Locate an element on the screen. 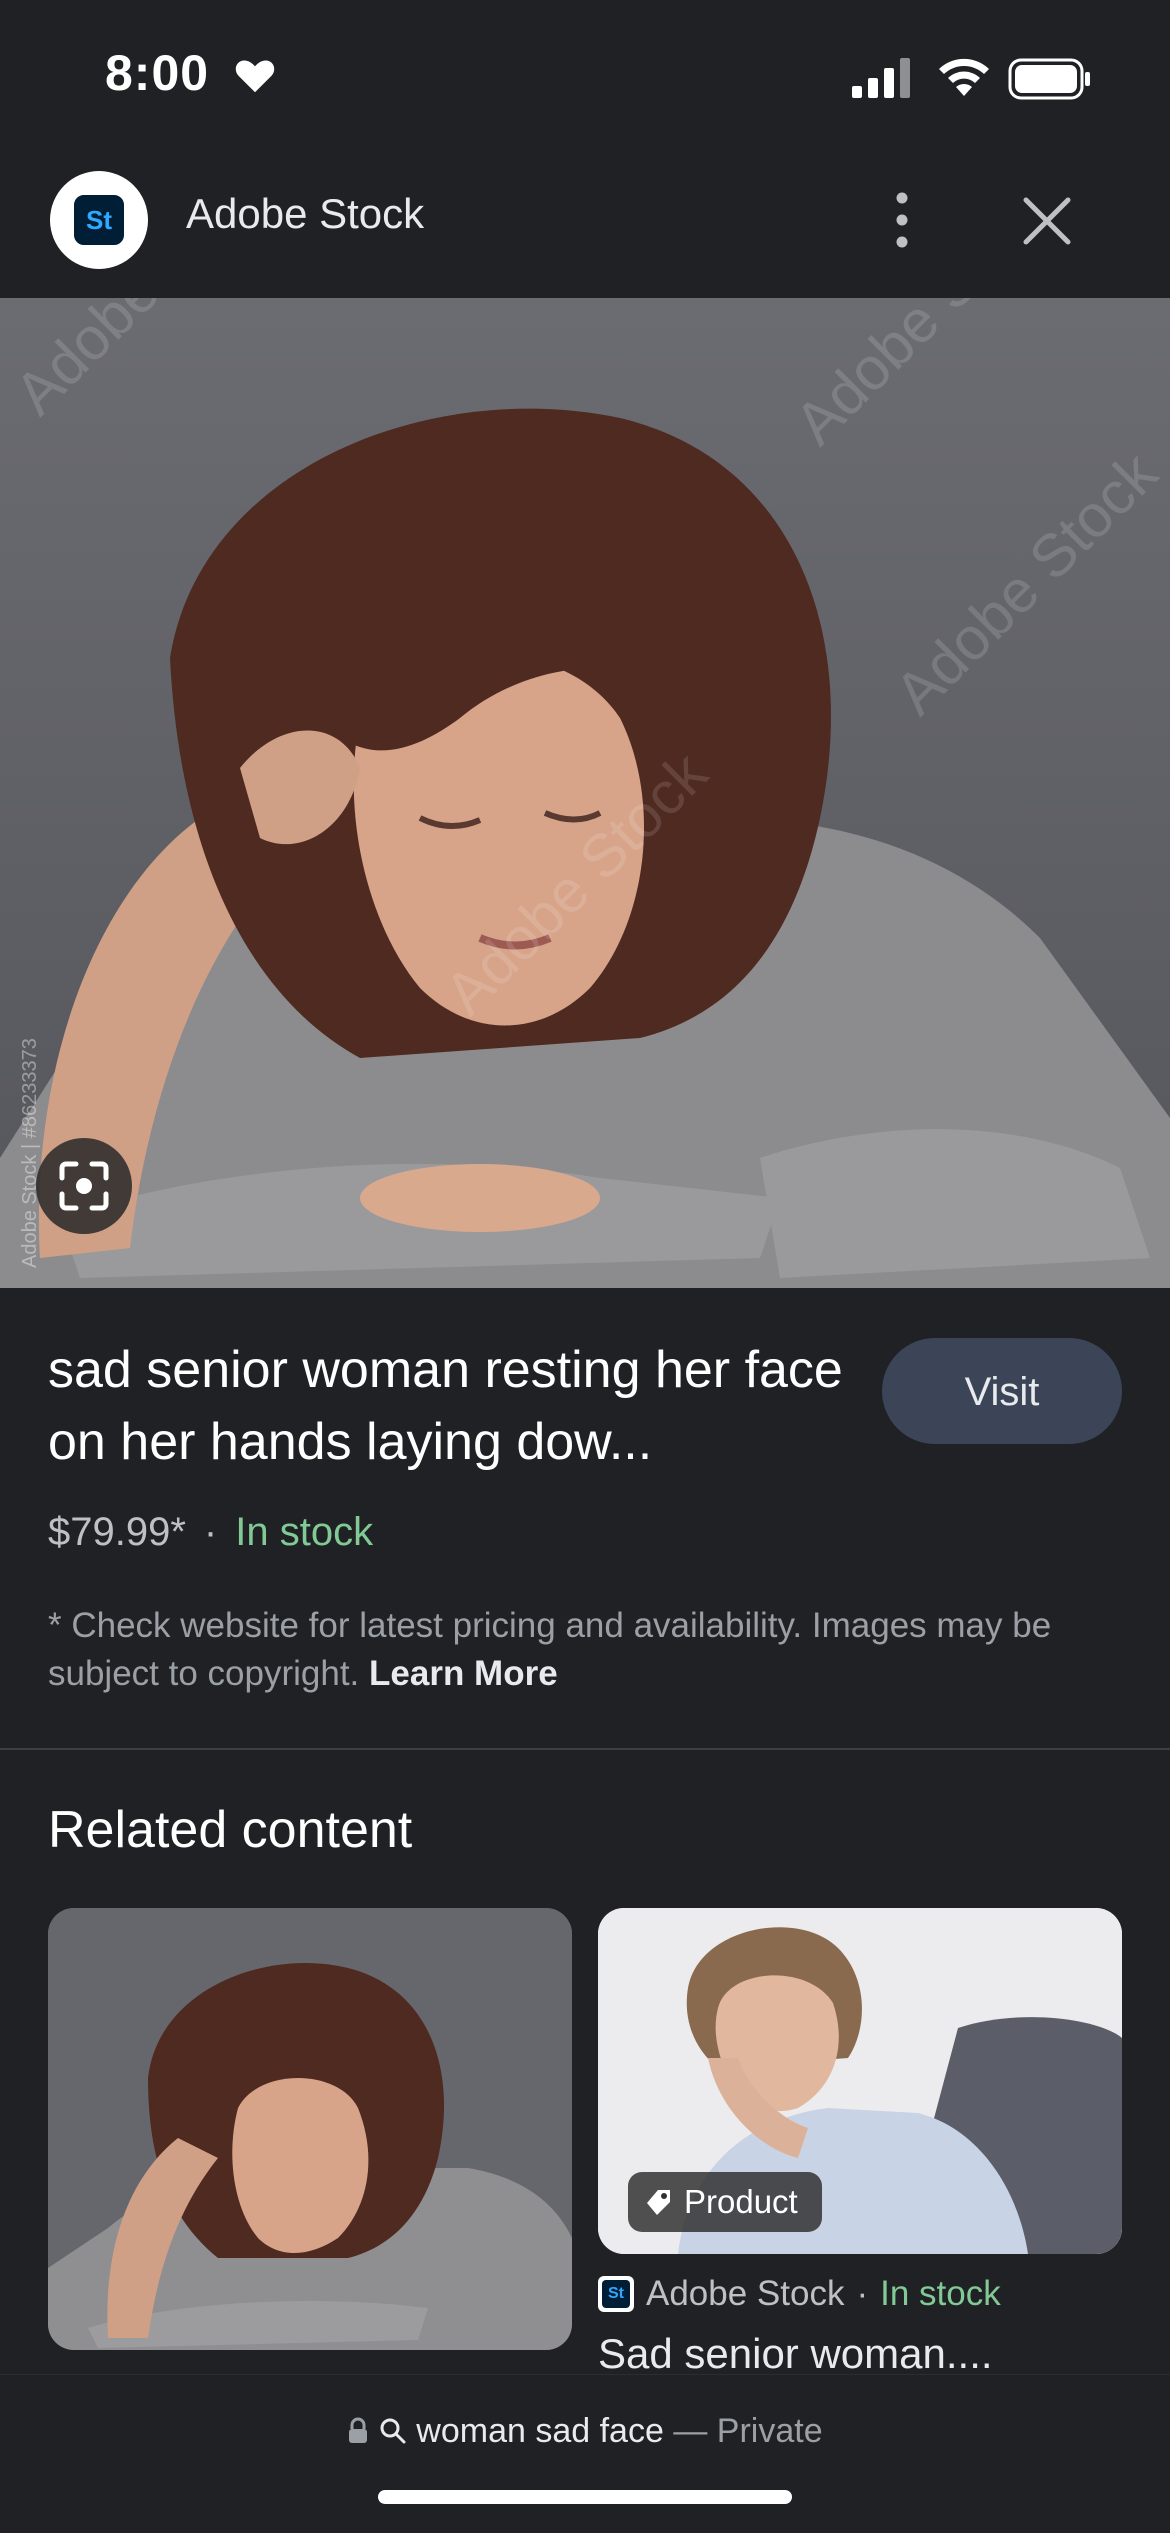 This screenshot has height=2533, width=1170. more-options-icon is located at coordinates (902, 220).